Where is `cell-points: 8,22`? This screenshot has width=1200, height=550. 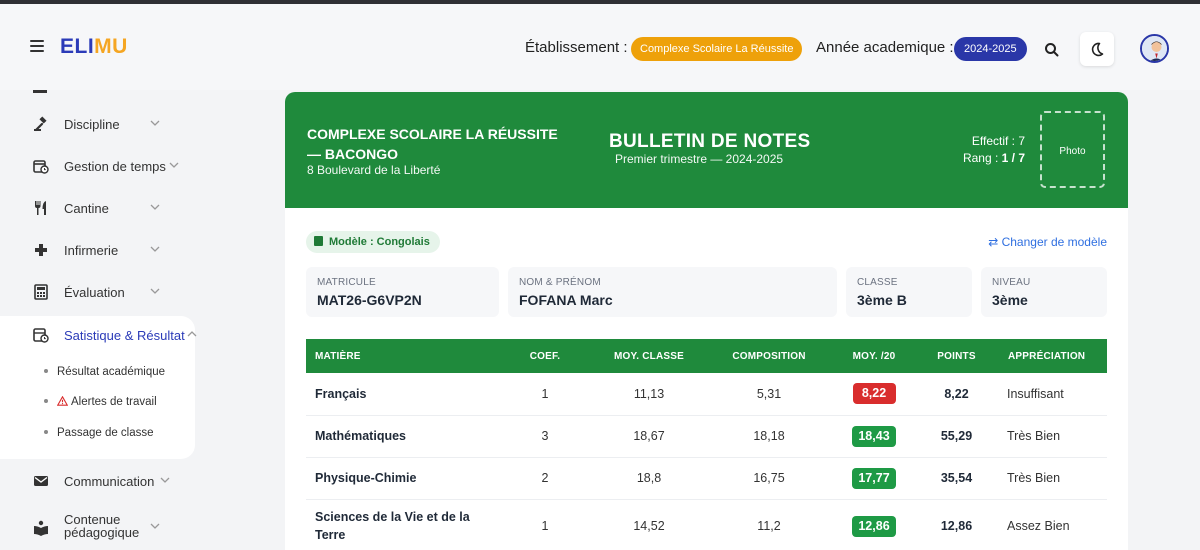 cell-points: 8,22 is located at coordinates (956, 394).